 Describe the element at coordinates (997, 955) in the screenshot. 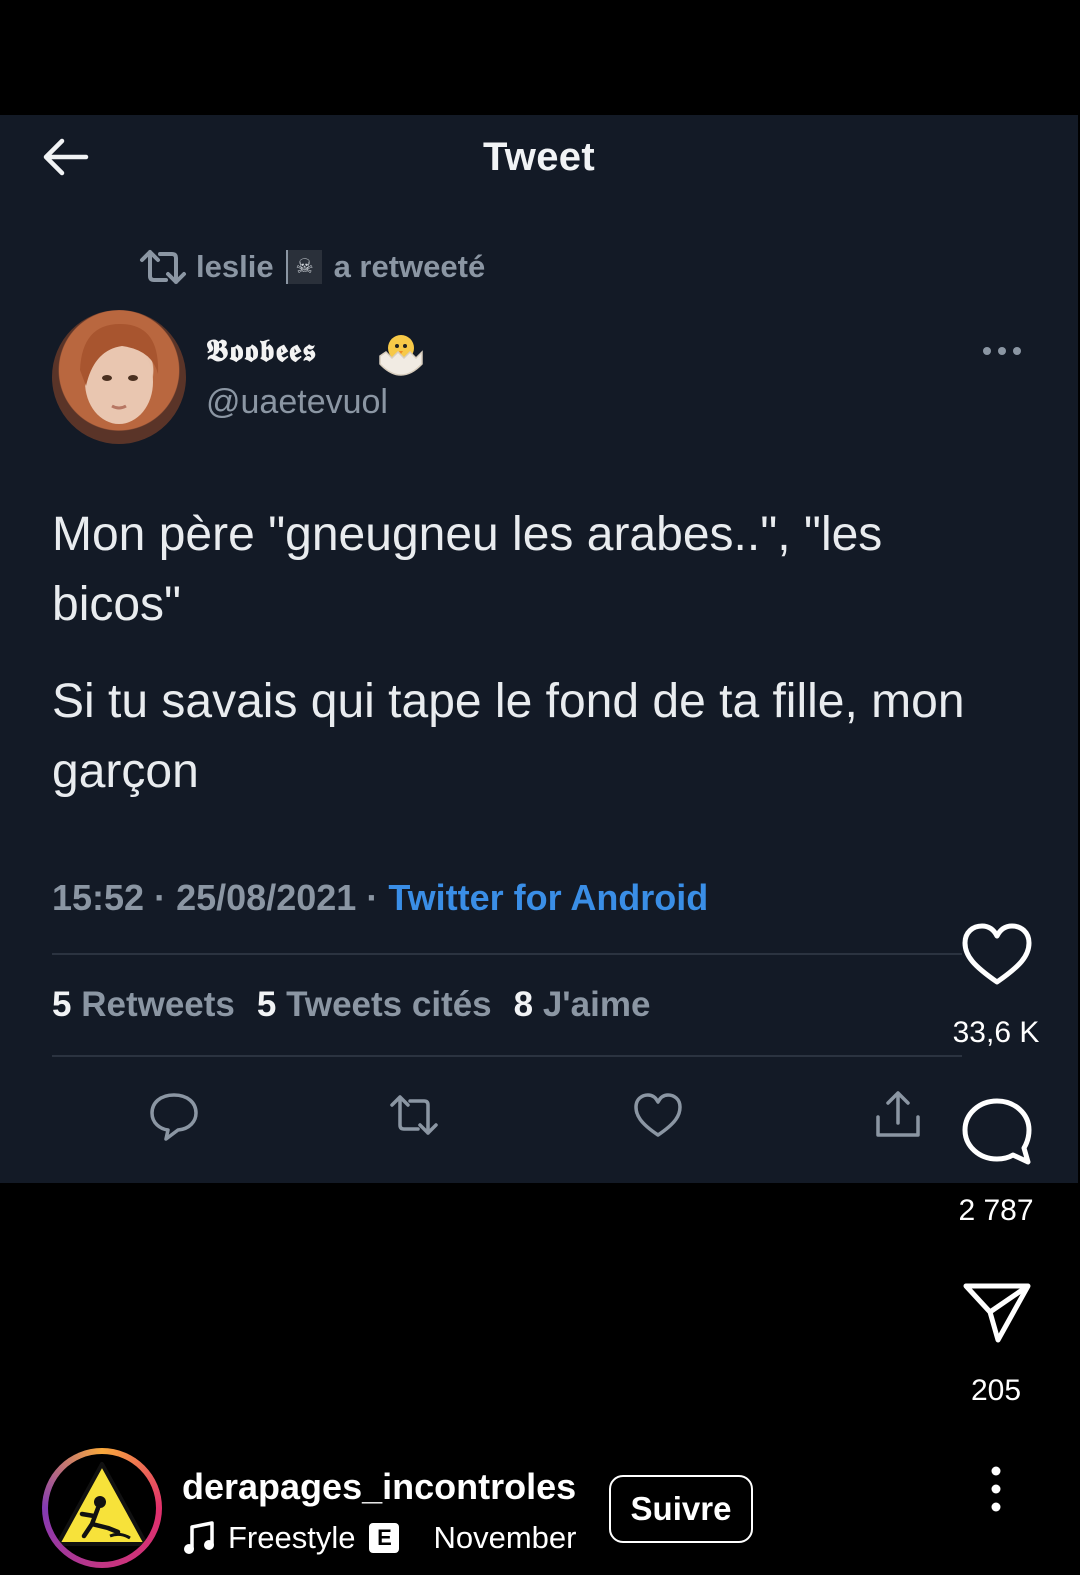

I see `like-icon` at that location.